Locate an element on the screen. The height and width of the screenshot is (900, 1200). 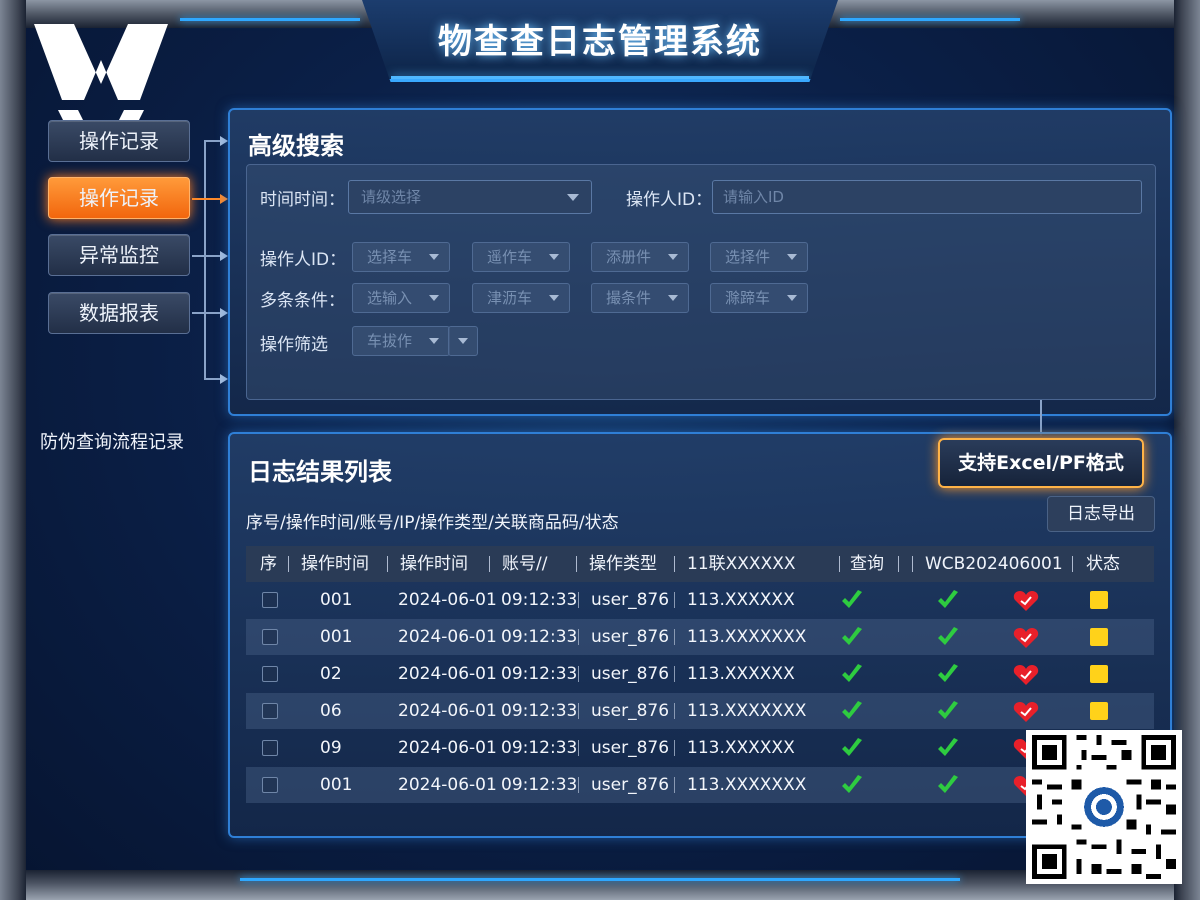
sidebar-item-operation-log-active: 操作记录 is located at coordinates (119, 198).